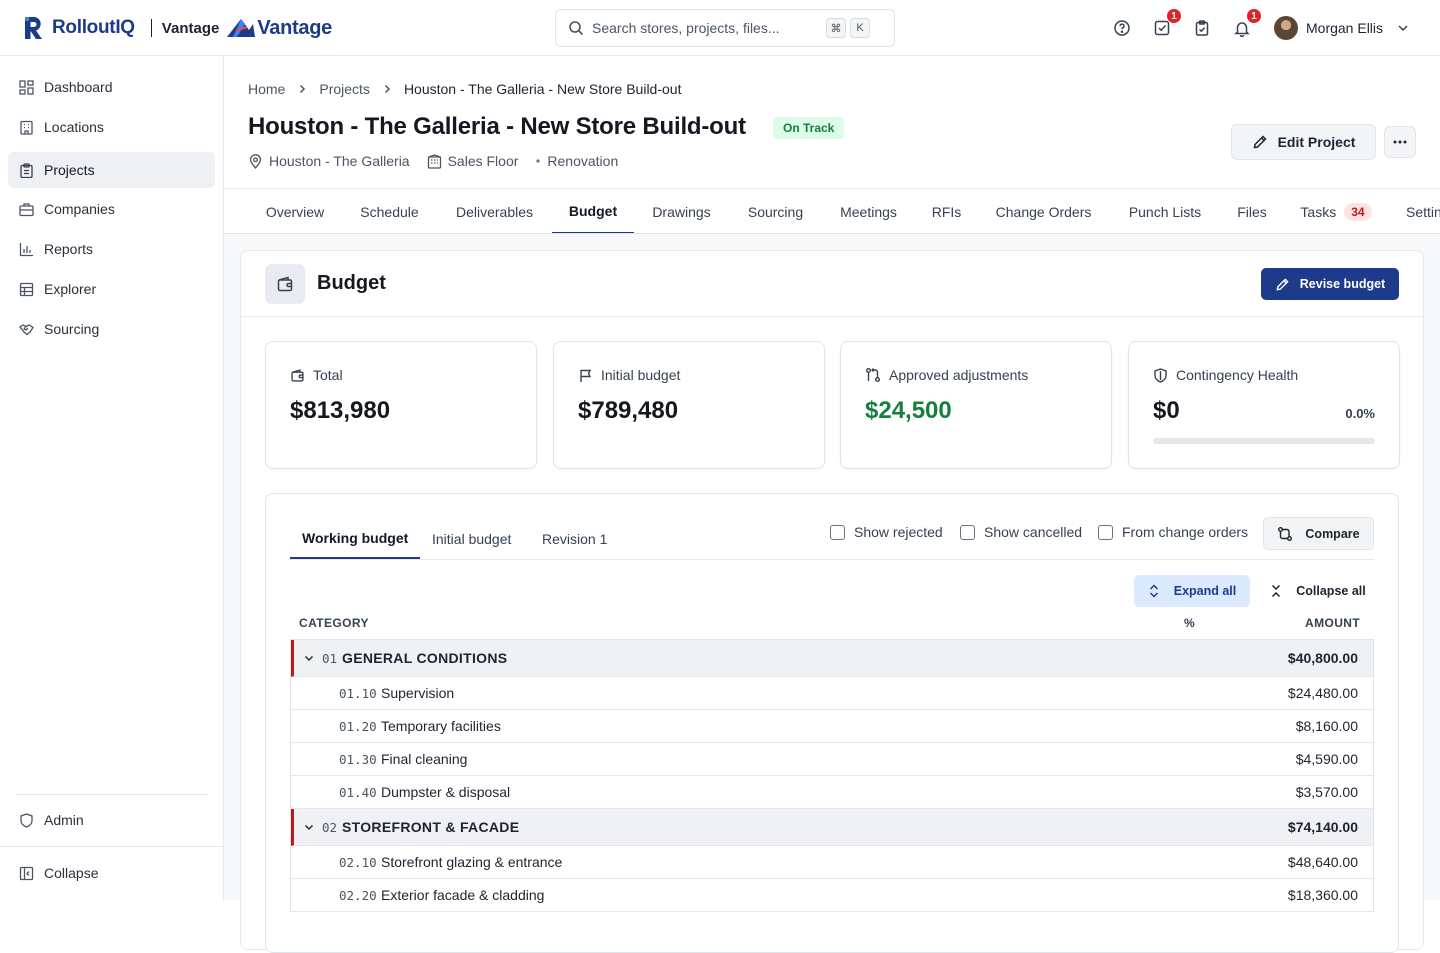 Image resolution: width=1440 pixels, height=953 pixels. Describe the element at coordinates (1167, 23) in the screenshot. I see `inbox-button: 1` at that location.